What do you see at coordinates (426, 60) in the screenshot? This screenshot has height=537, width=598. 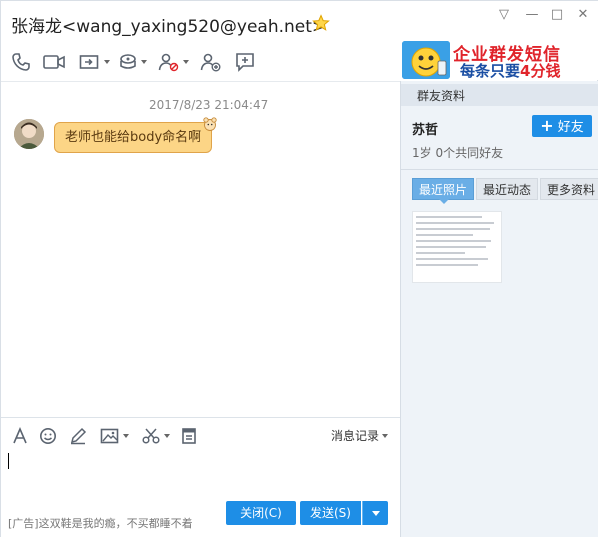 I see `ad-mascot-icon` at bounding box center [426, 60].